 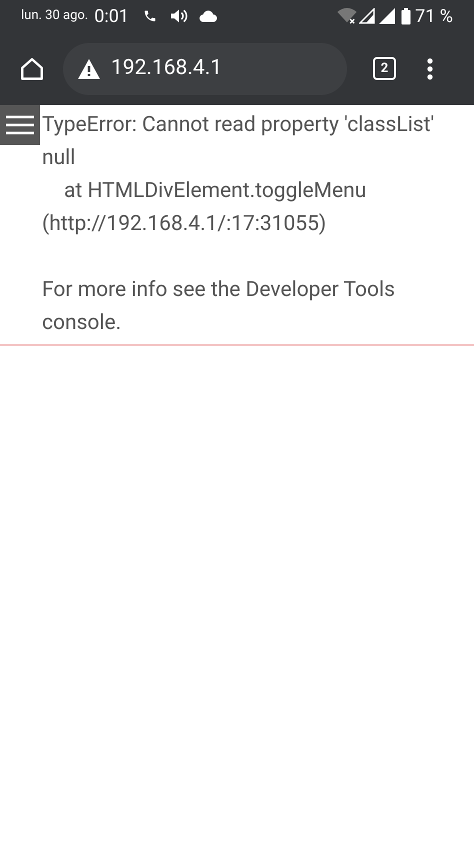 I want to click on error-line: null, so click(x=59, y=158).